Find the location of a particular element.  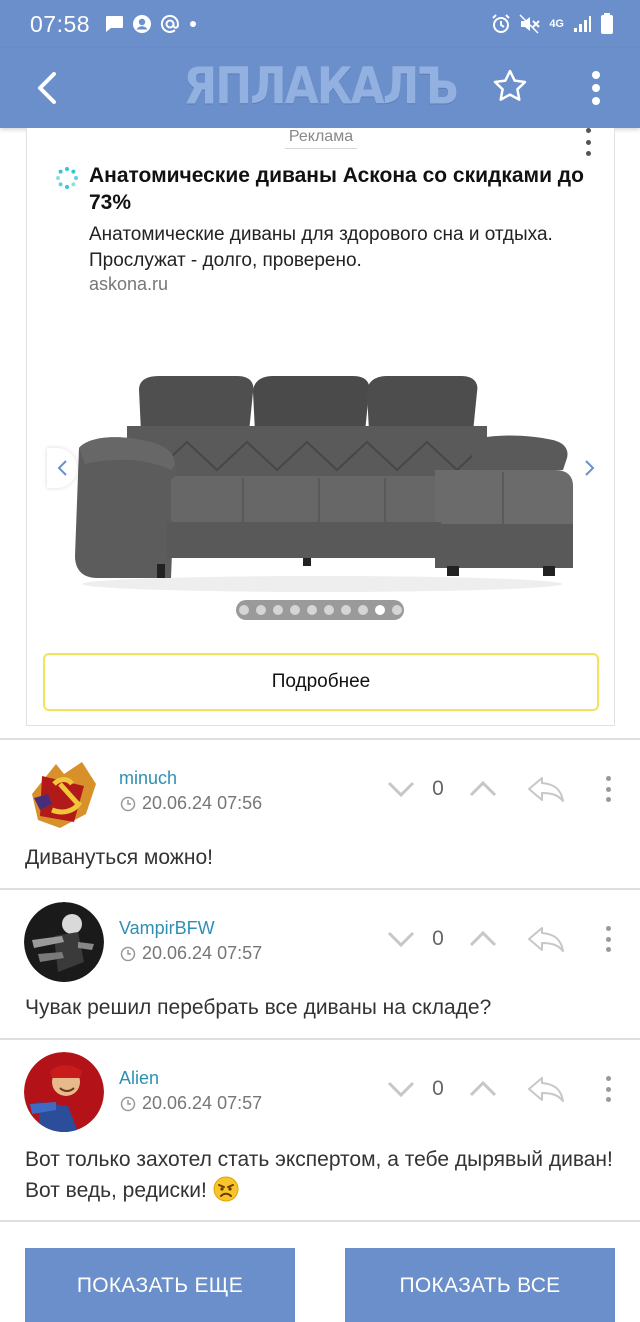

carousel-dot-active is located at coordinates (379, 610).